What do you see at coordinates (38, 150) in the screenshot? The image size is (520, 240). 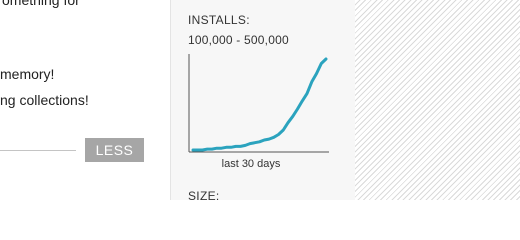 I see `divider` at bounding box center [38, 150].